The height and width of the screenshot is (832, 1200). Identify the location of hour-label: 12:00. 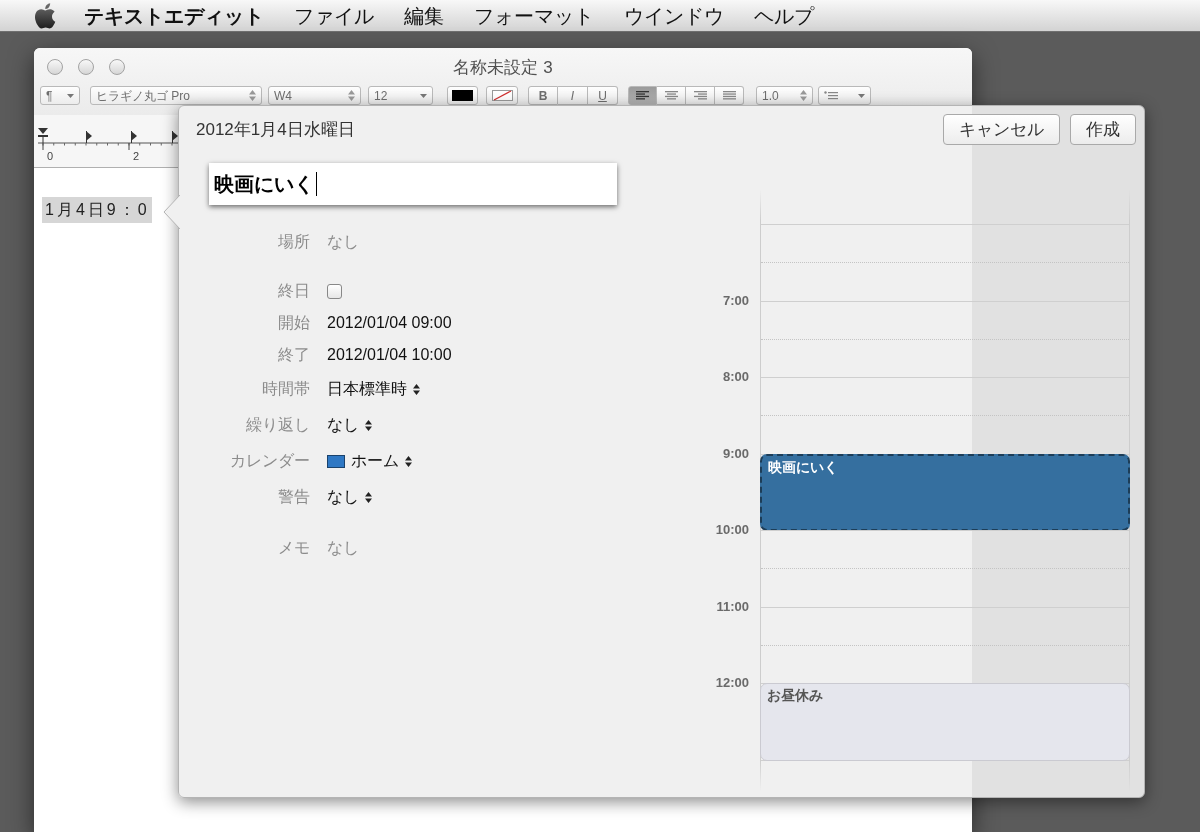
(731, 683).